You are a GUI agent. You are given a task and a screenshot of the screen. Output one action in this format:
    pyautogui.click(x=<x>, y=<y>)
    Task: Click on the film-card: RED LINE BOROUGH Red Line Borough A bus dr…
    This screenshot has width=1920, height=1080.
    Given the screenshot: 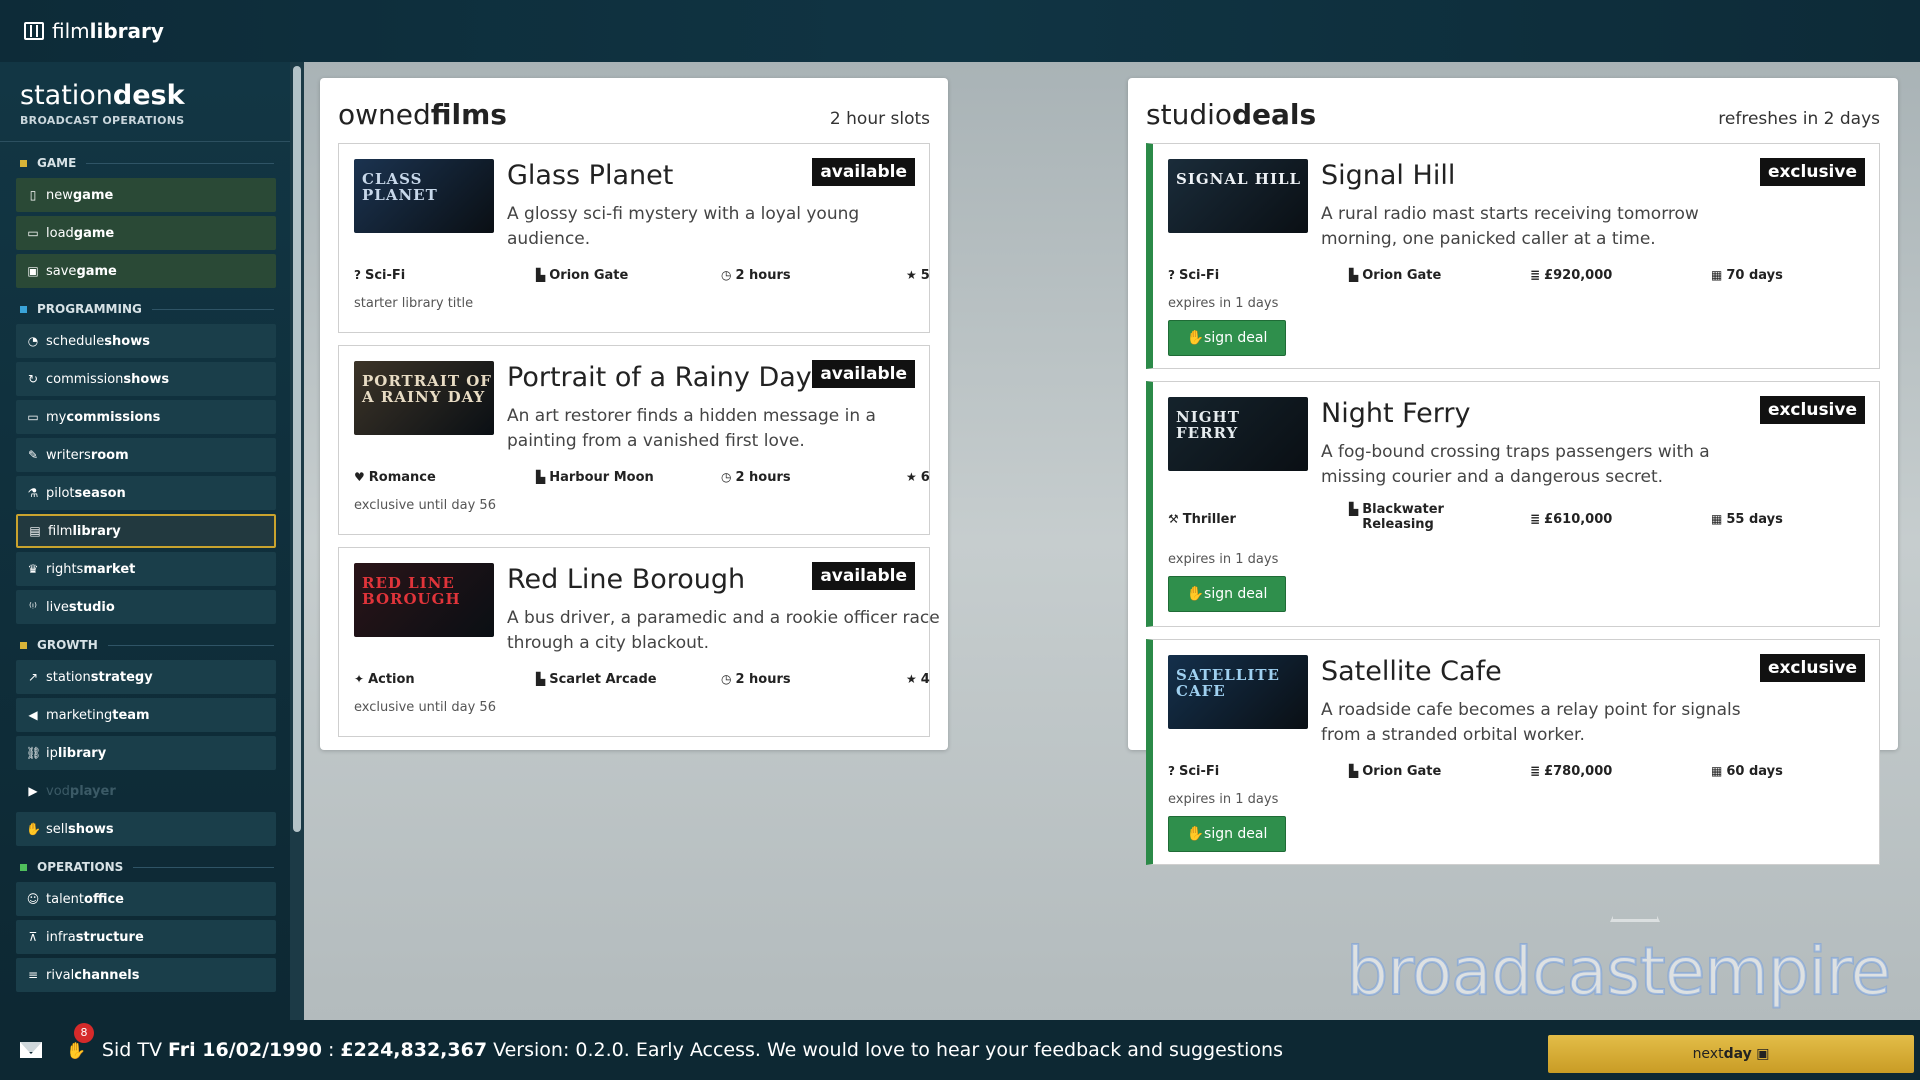 What is the action you would take?
    pyautogui.click(x=639, y=642)
    